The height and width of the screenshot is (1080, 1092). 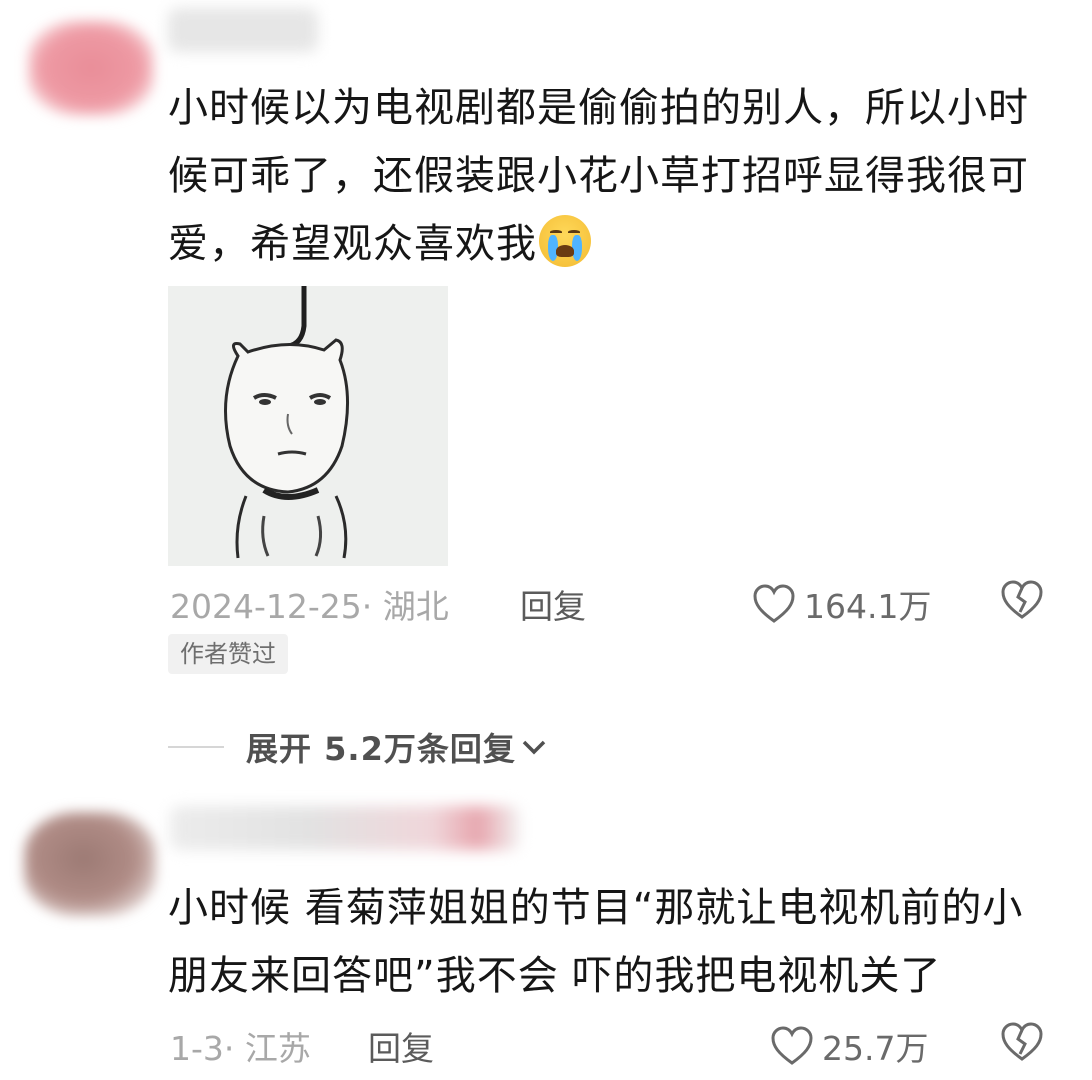 What do you see at coordinates (875, 1048) in the screenshot?
I see `like-count: 25.7万` at bounding box center [875, 1048].